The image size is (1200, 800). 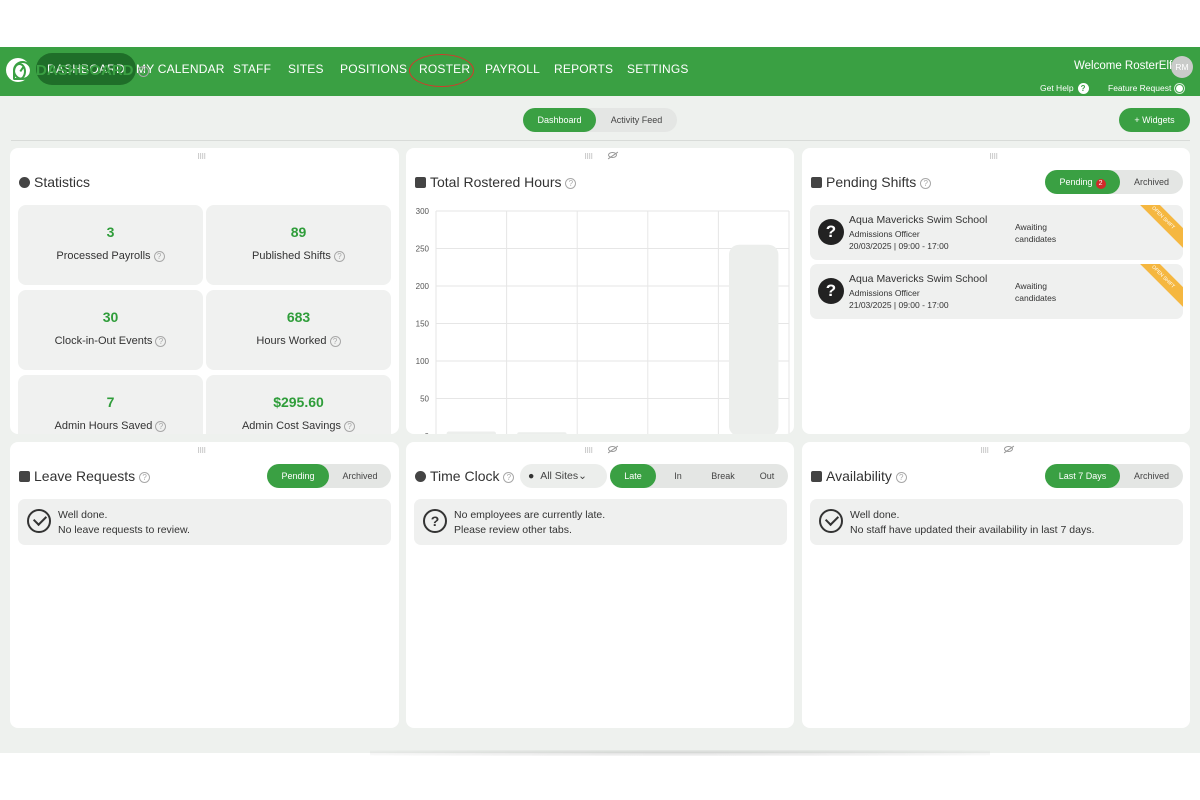 I want to click on stat-value: 30, so click(x=110, y=317).